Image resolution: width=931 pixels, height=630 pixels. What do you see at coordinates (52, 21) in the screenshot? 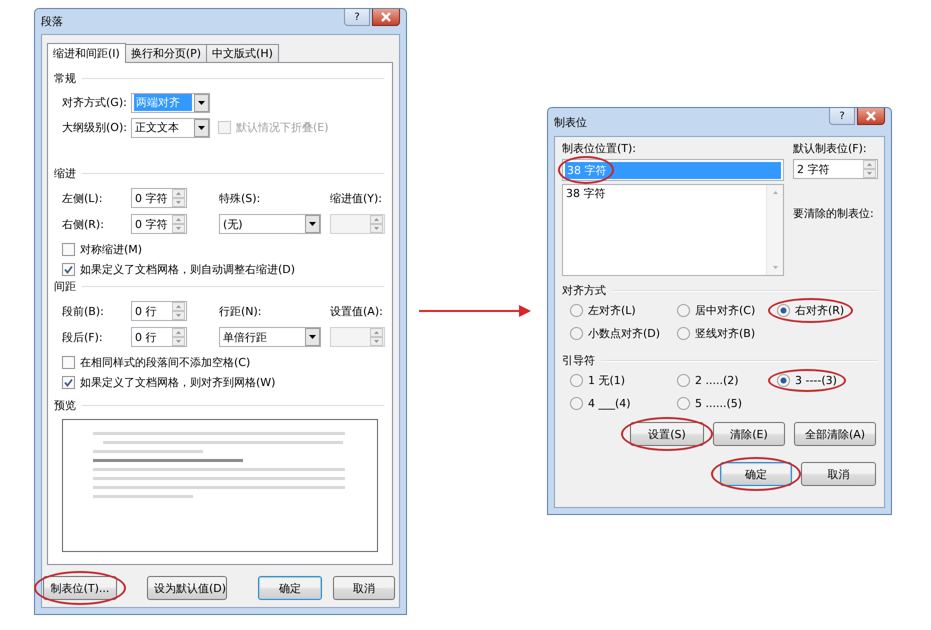
I see `window-title: 段落` at bounding box center [52, 21].